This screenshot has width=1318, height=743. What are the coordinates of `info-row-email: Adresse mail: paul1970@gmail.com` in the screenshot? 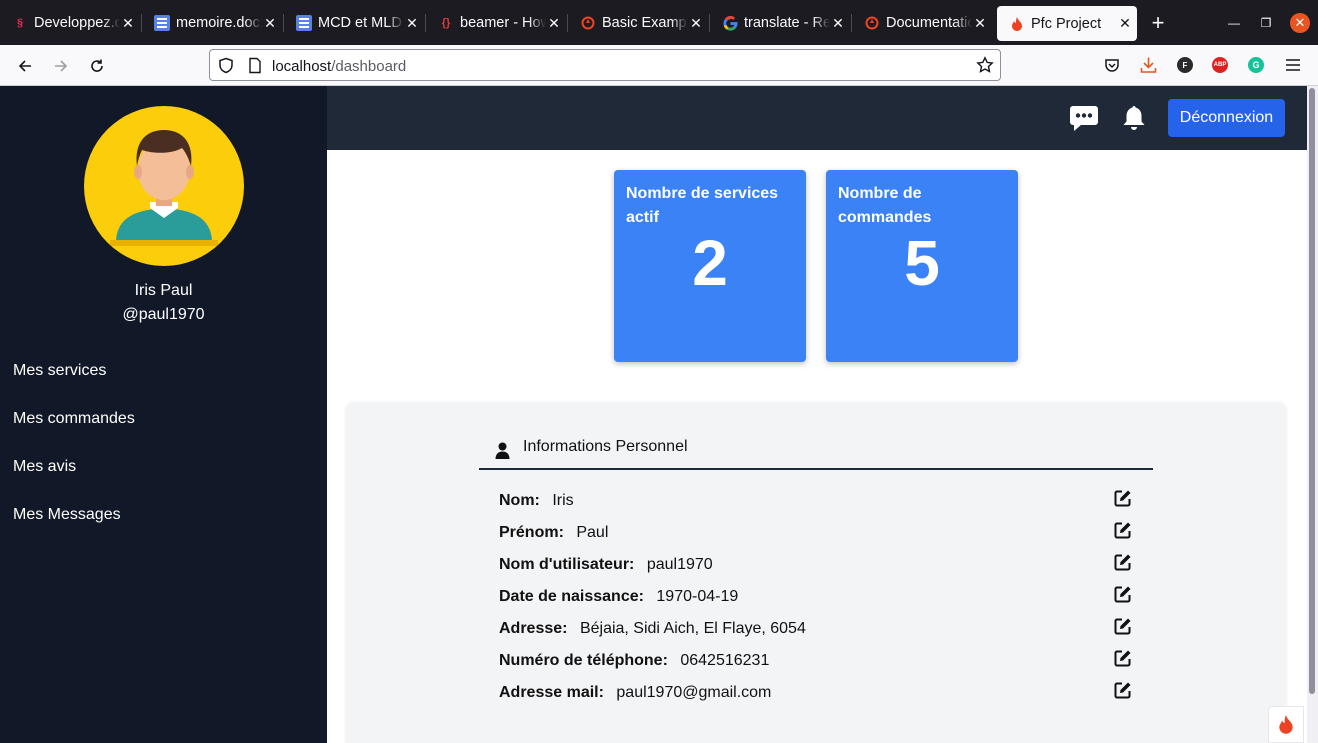 It's located at (819, 694).